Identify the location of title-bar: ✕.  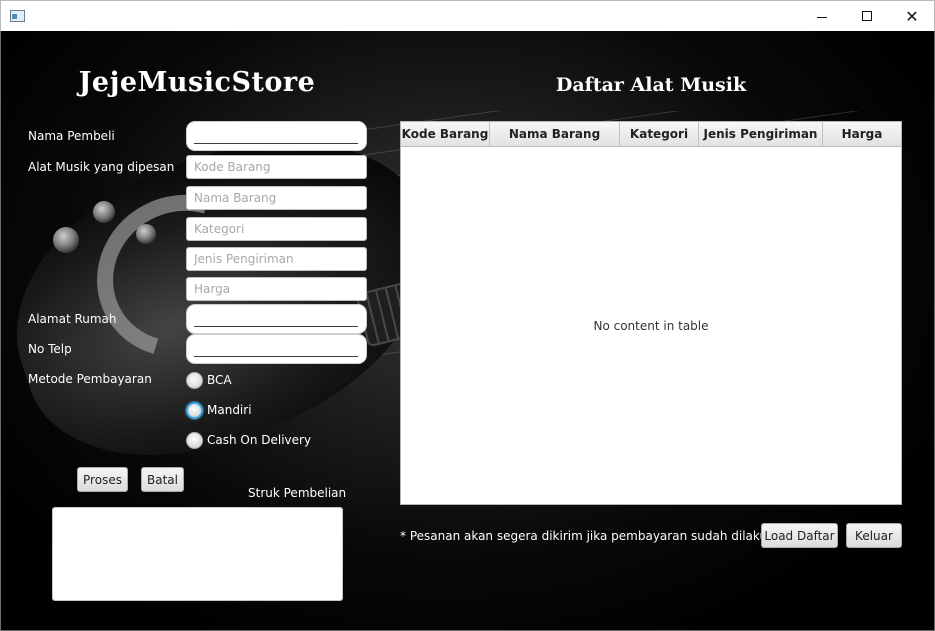
(467, 15).